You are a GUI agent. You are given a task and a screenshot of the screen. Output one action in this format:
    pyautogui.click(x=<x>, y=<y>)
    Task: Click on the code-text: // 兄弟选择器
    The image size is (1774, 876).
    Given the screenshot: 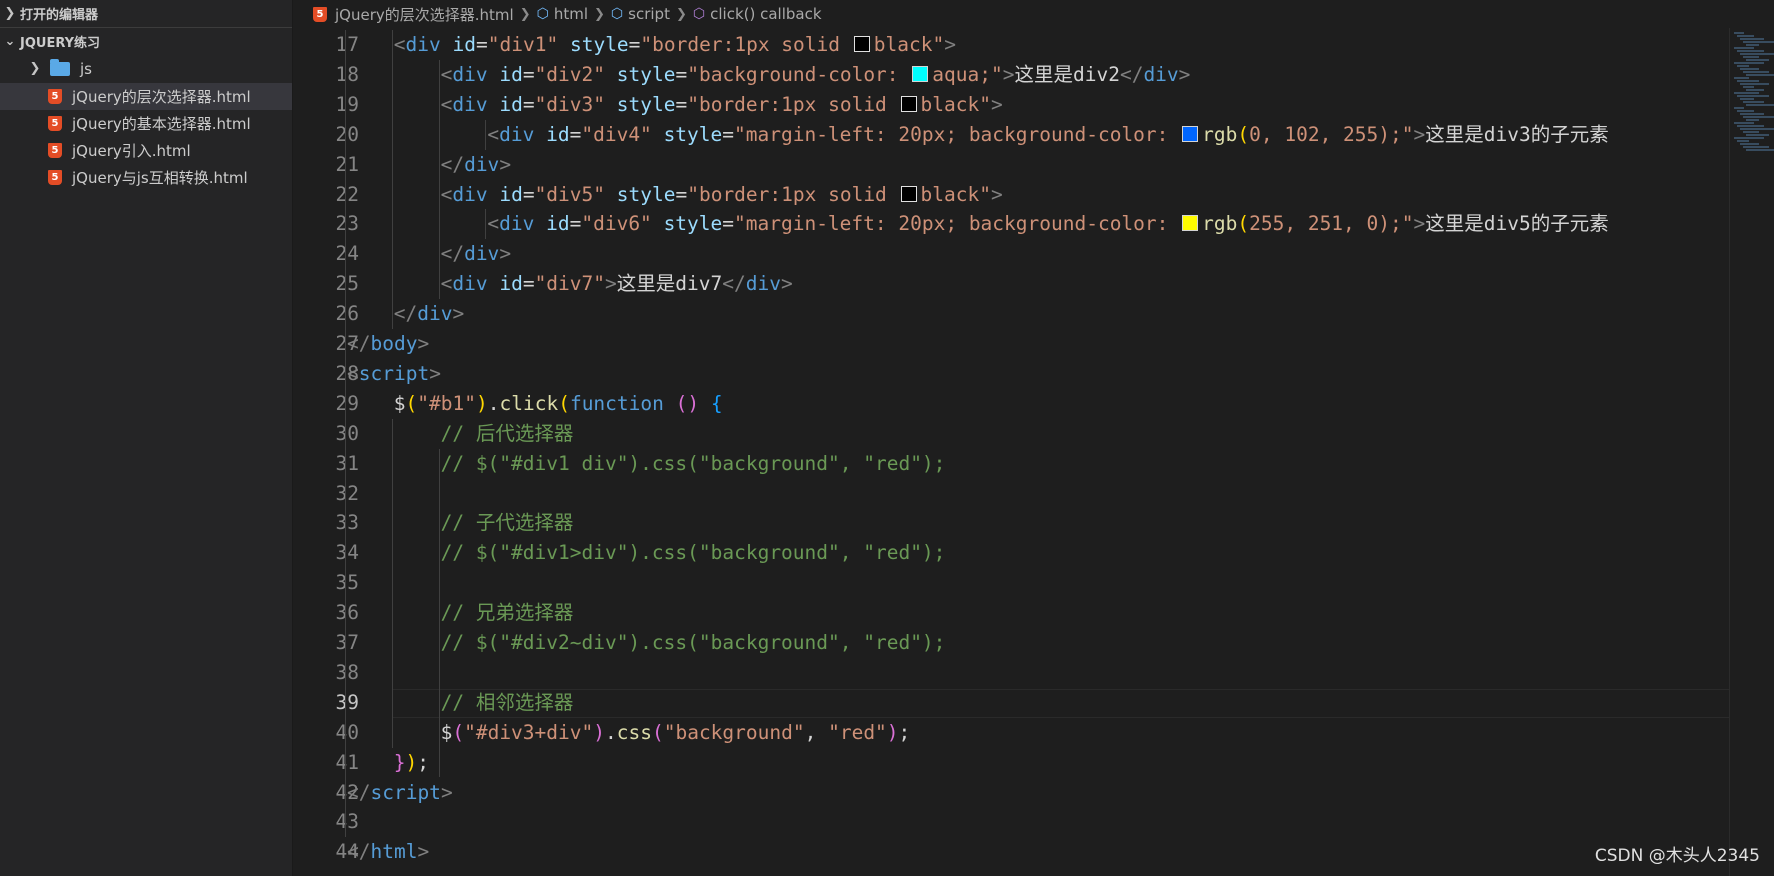 What is the action you would take?
    pyautogui.click(x=507, y=613)
    